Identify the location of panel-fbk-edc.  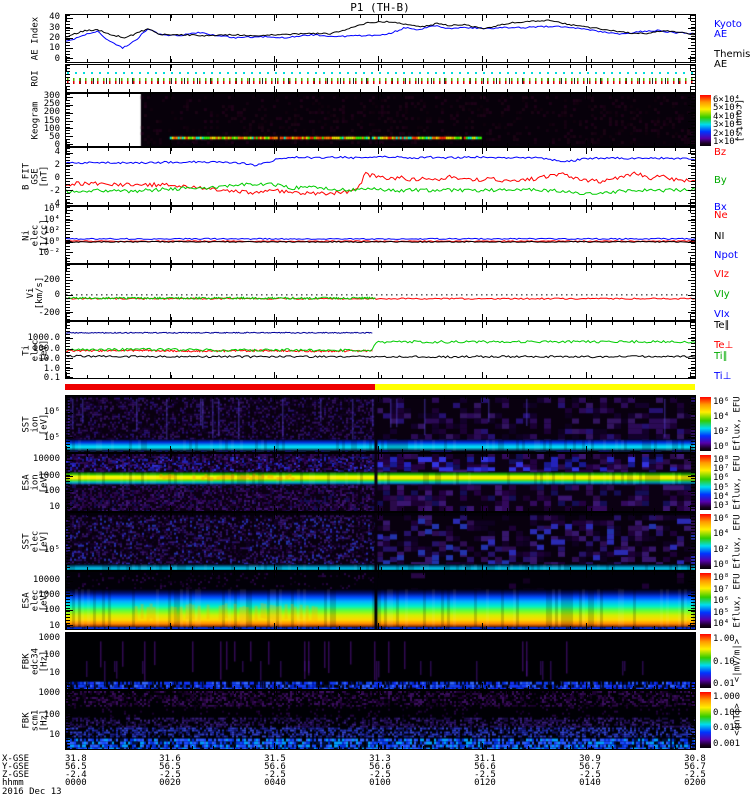
(380, 661).